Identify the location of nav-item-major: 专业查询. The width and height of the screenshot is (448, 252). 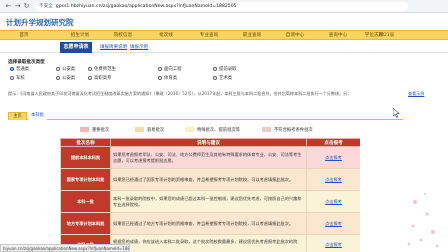
(209, 35).